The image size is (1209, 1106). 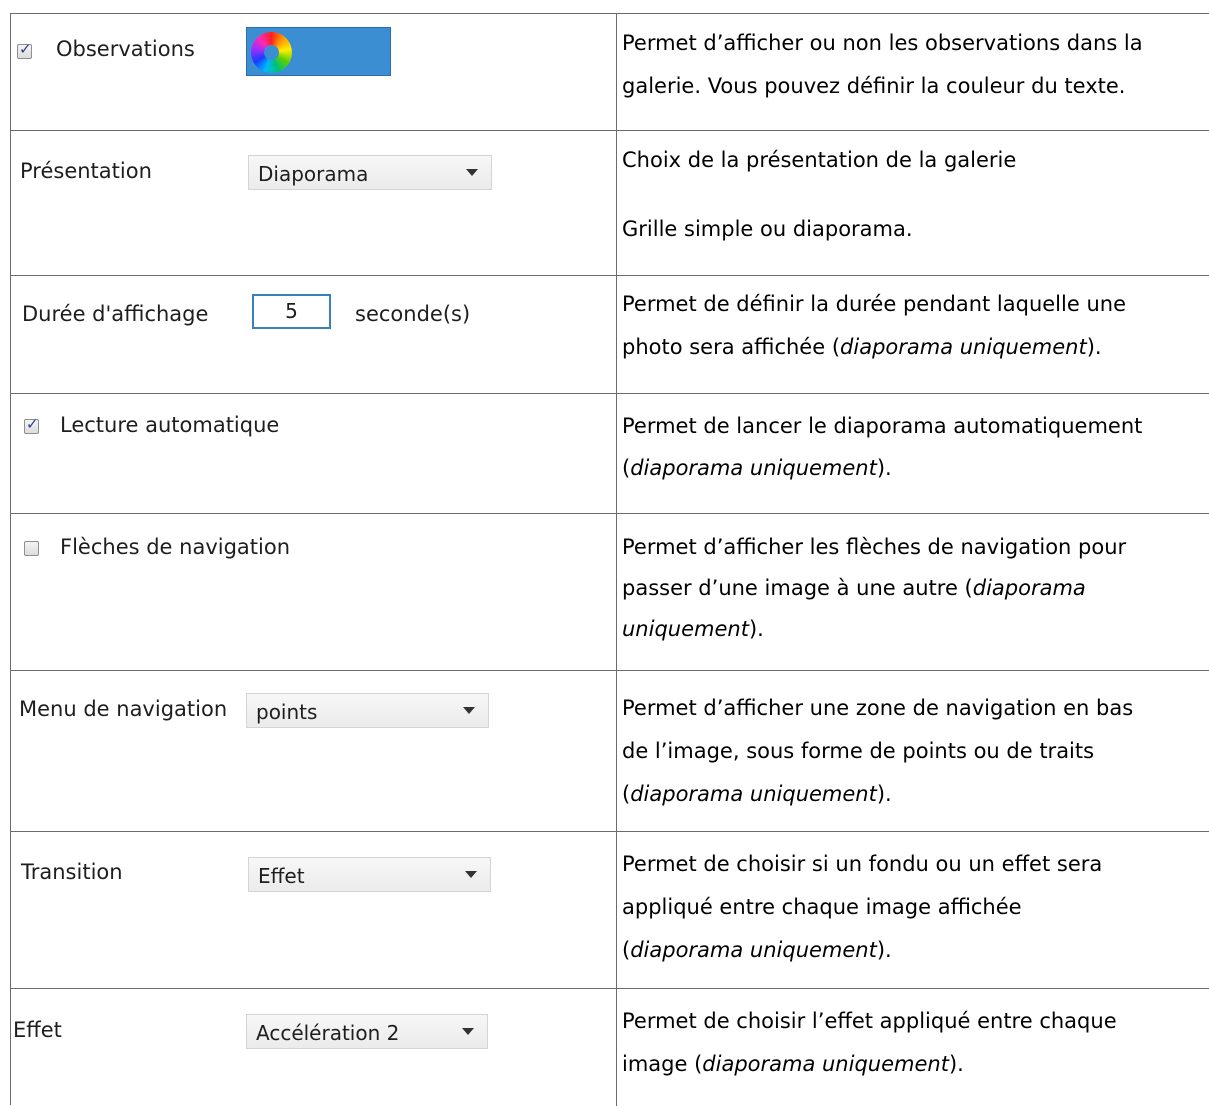 What do you see at coordinates (72, 872) in the screenshot?
I see `transition-label: Transition` at bounding box center [72, 872].